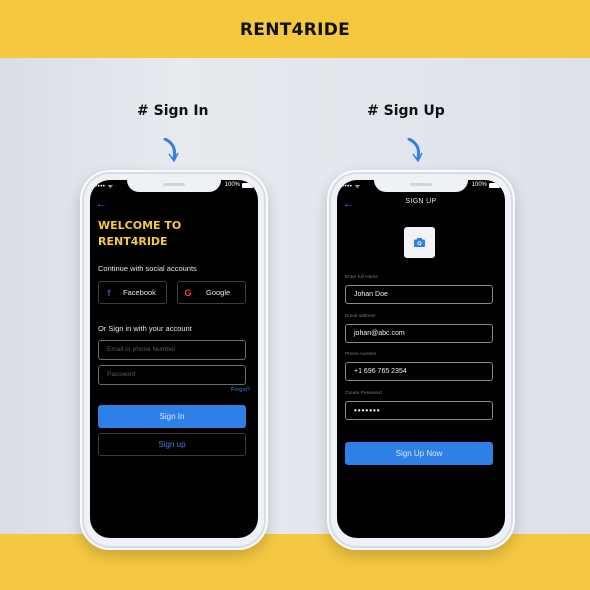  What do you see at coordinates (218, 292) in the screenshot?
I see `google-label: Google` at bounding box center [218, 292].